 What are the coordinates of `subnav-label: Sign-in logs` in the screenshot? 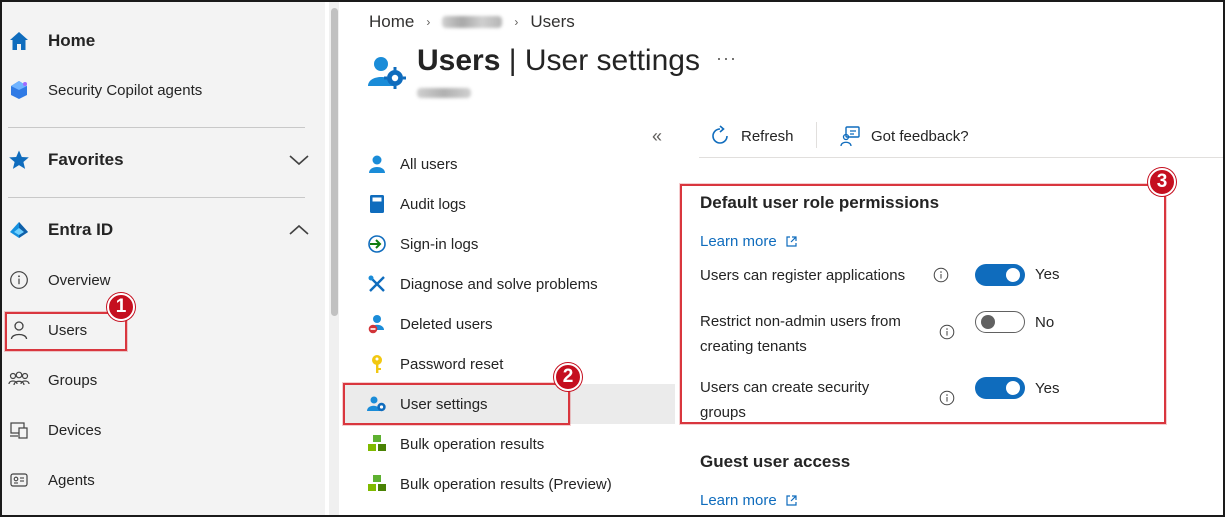 It's located at (439, 244).